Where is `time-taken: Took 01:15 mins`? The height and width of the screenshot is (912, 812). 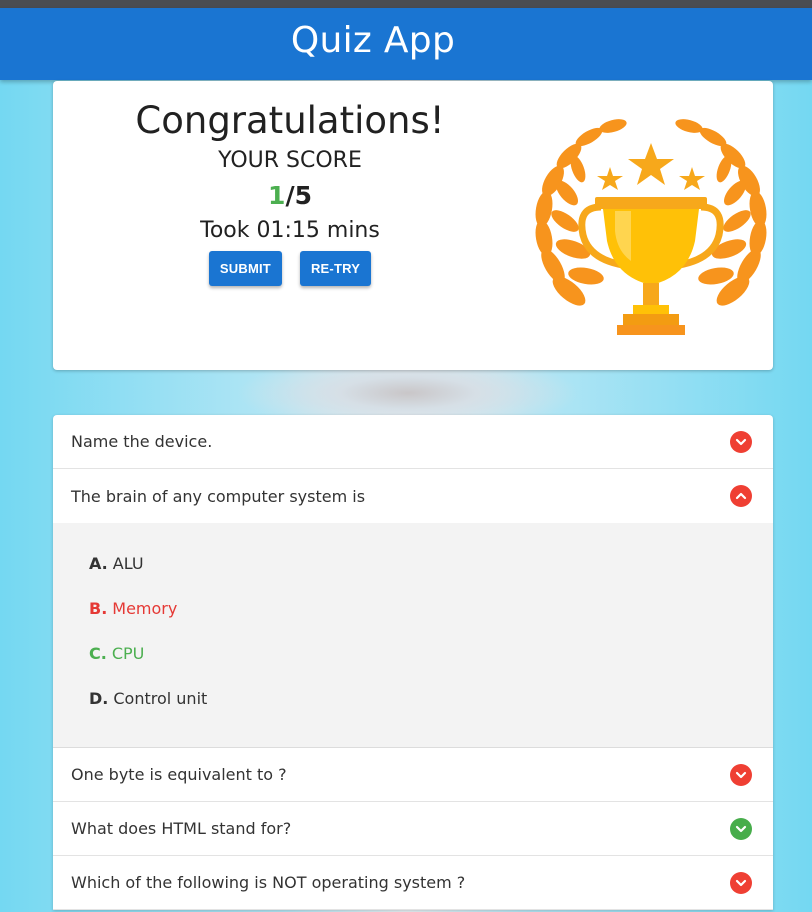 time-taken: Took 01:15 mins is located at coordinates (290, 230).